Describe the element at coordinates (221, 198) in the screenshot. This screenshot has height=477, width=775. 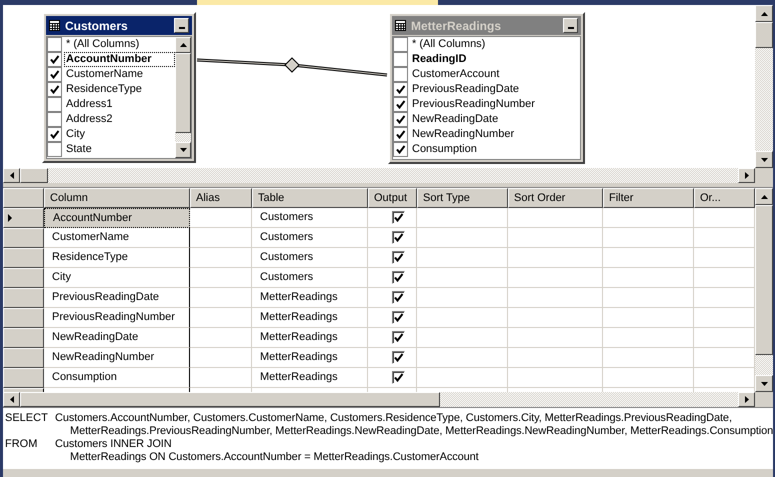
I see `column-header: Alias` at that location.